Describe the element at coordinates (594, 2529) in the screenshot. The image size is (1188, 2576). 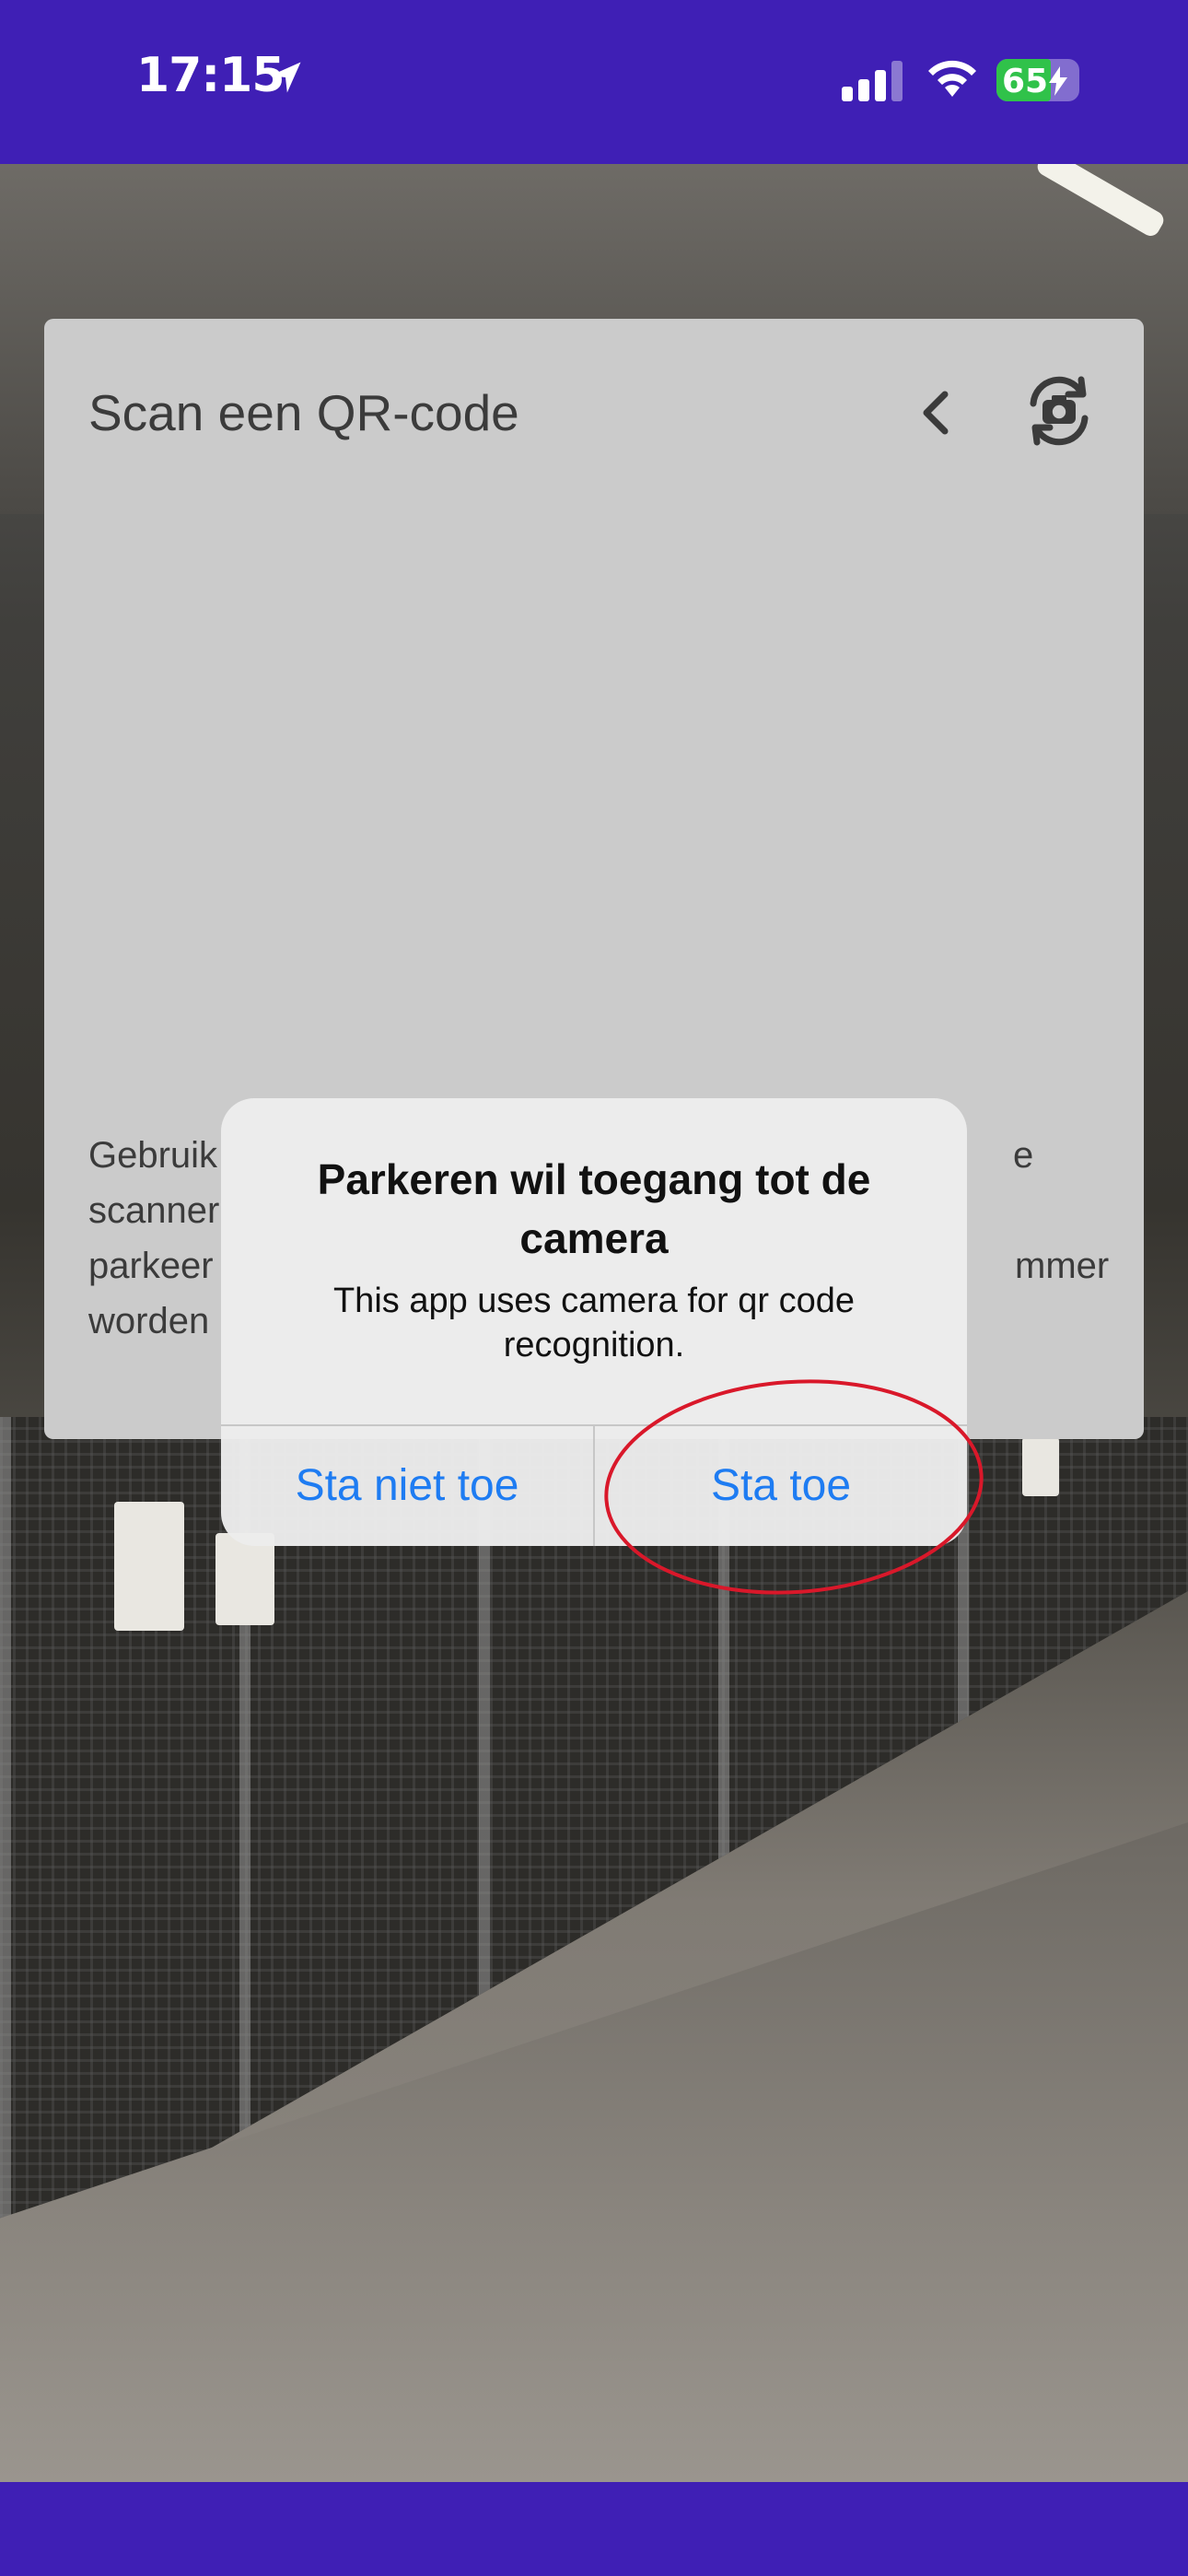
I see `bottom-bar` at that location.